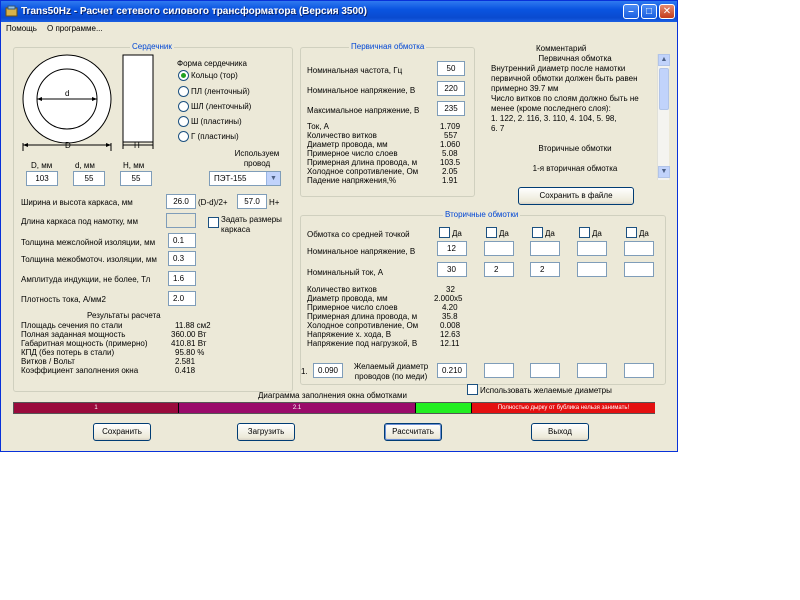 The width and height of the screenshot is (800, 600). I want to click on winding-insulation-input: 0.3, so click(182, 258).